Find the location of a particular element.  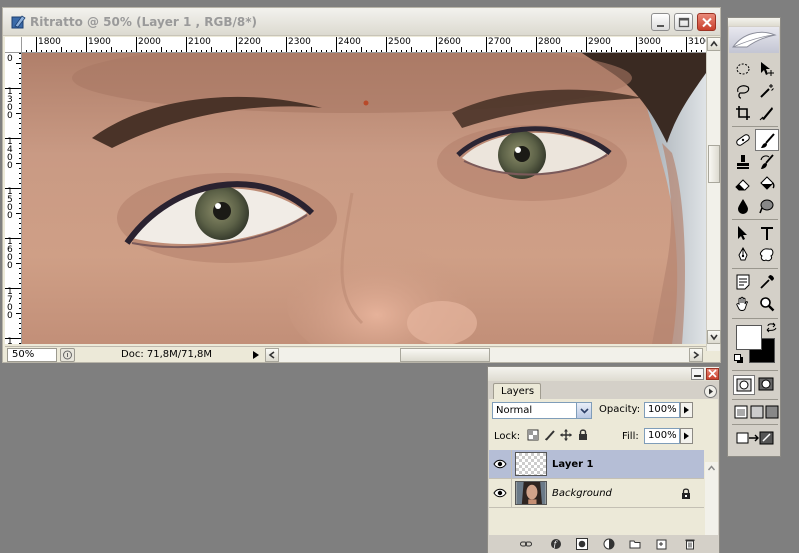

palette-close-button is located at coordinates (712, 374).